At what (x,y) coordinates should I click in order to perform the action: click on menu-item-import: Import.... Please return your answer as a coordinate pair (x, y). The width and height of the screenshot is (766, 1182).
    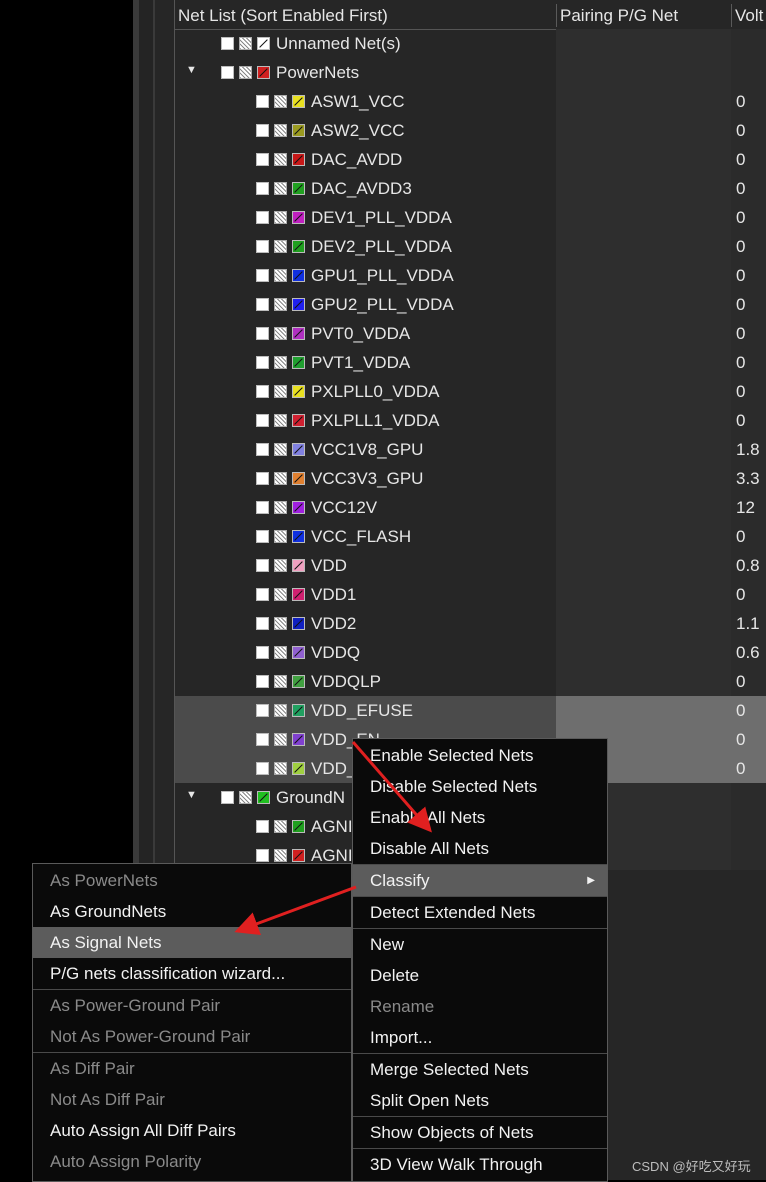
    Looking at the image, I should click on (480, 1037).